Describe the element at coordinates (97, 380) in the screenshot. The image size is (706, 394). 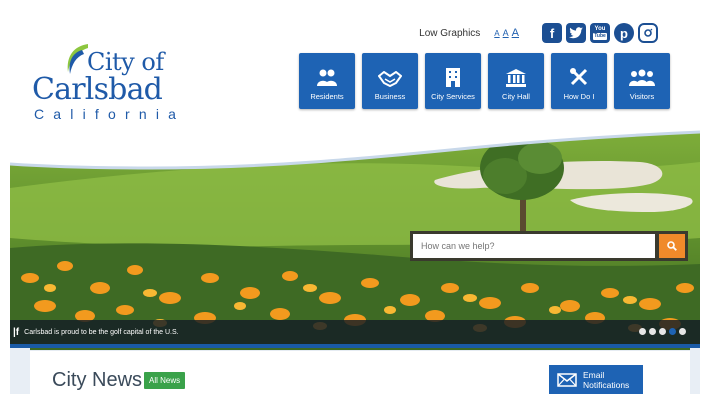
I see `city-news-title: City News` at that location.